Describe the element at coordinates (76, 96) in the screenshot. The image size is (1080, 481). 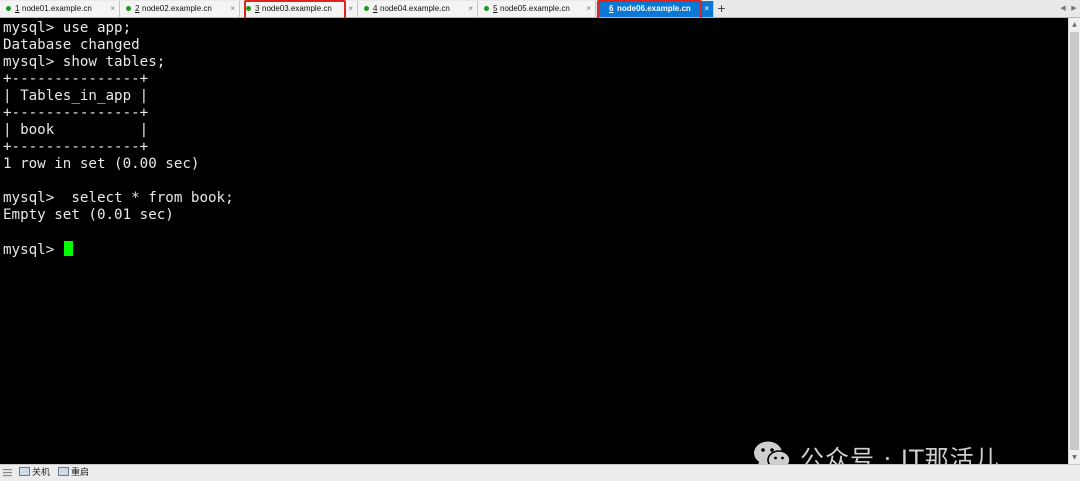
I see `terminal-line: | Tables_in_app |` at that location.